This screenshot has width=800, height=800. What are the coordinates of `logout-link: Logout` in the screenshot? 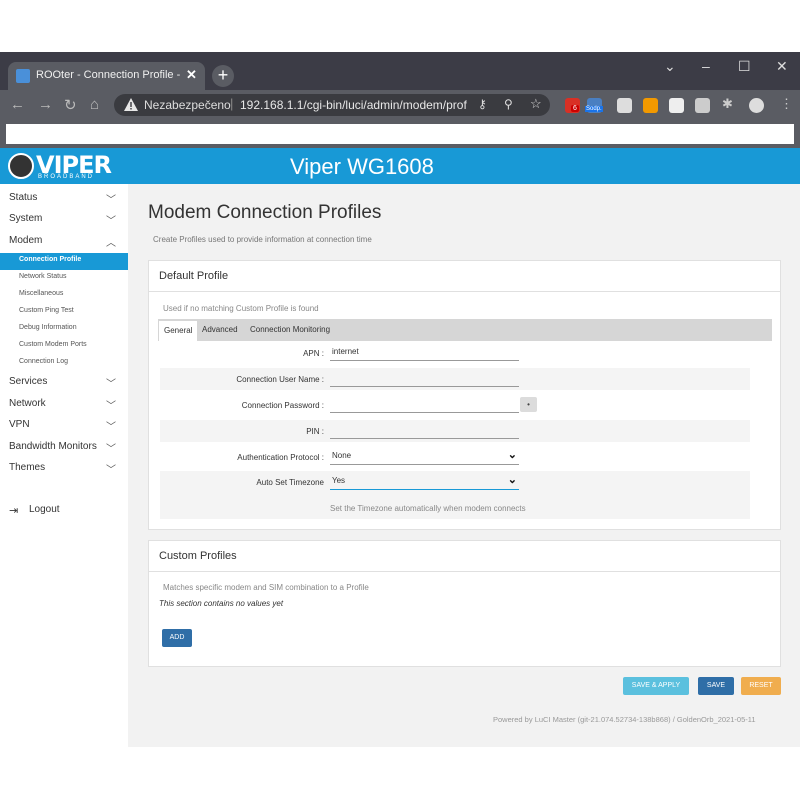 It's located at (44, 509).